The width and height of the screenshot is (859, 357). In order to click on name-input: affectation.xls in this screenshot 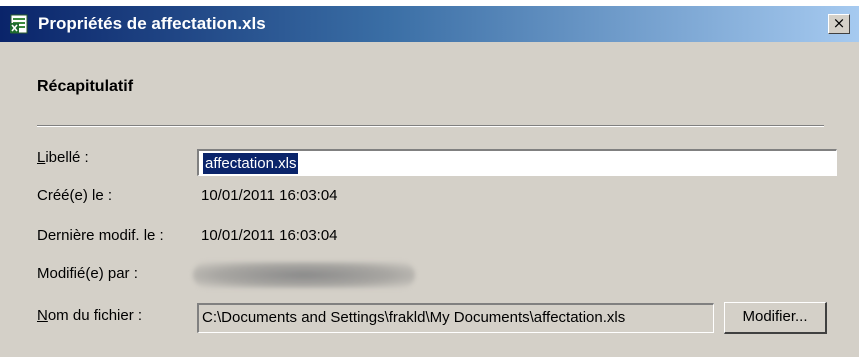, I will do `click(517, 162)`.